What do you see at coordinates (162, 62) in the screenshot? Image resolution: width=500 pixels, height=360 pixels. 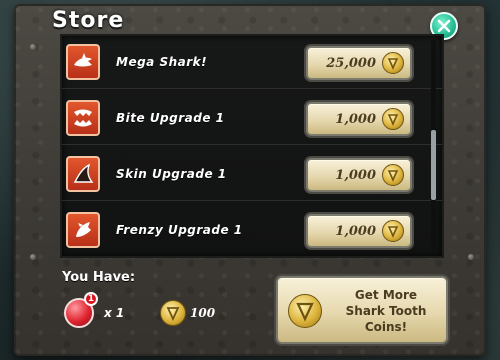 I see `item-name: Mega Shark!` at bounding box center [162, 62].